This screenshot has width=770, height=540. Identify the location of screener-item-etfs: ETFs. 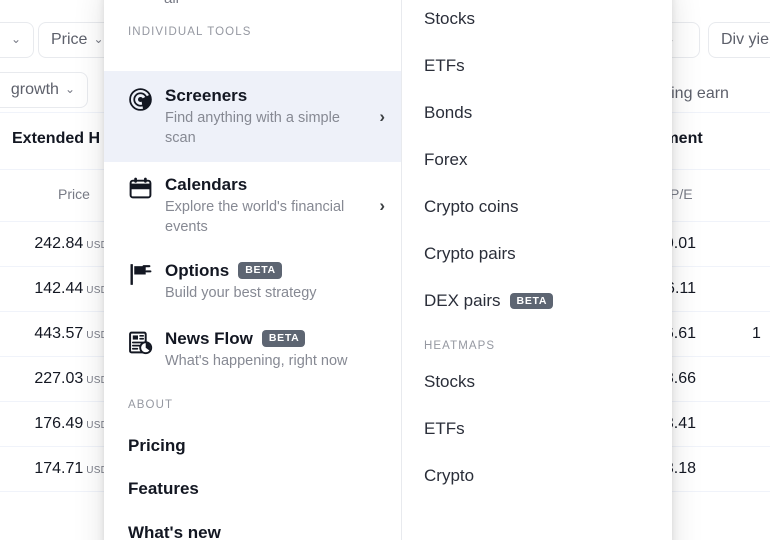
(444, 66).